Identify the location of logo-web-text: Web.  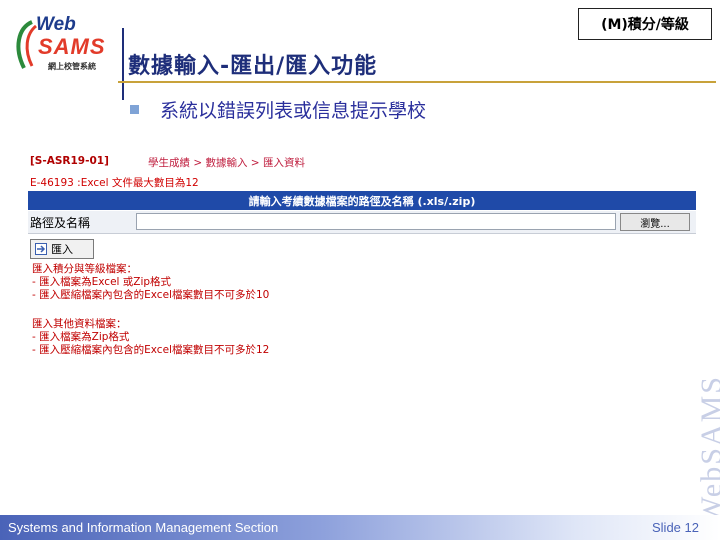
(56, 24).